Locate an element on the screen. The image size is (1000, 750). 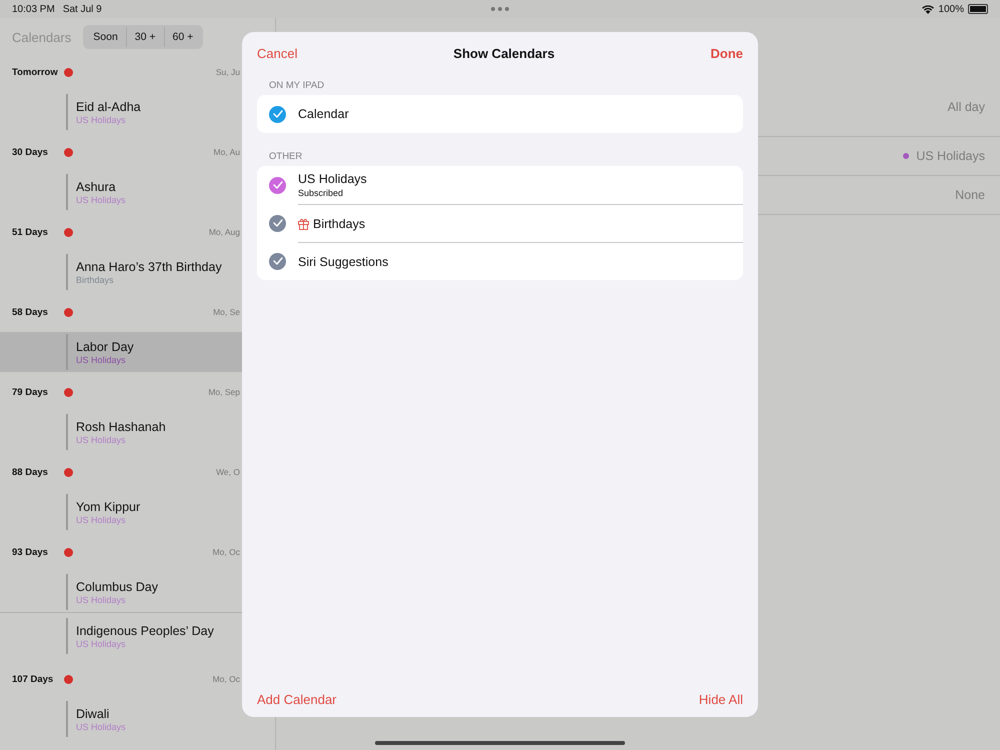
calendar-subtitle: Subscribed is located at coordinates (321, 193).